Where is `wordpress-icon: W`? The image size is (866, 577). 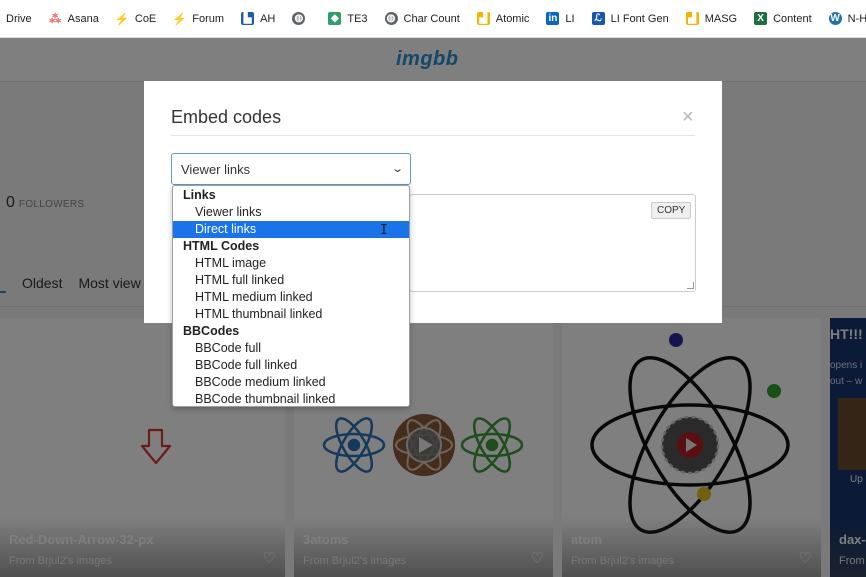 wordpress-icon: W is located at coordinates (835, 18).